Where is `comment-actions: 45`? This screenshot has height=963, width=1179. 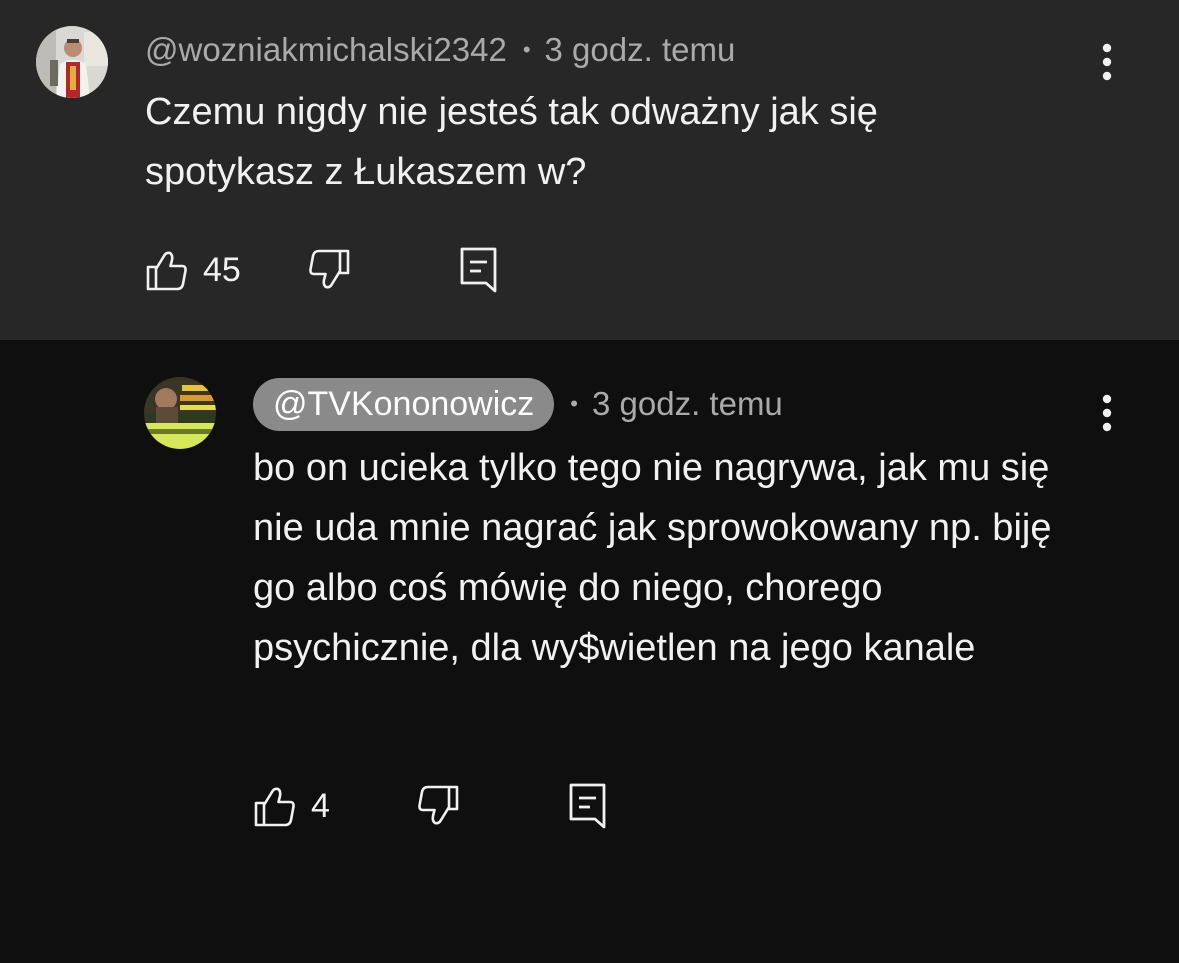 comment-actions: 45 is located at coordinates (322, 270).